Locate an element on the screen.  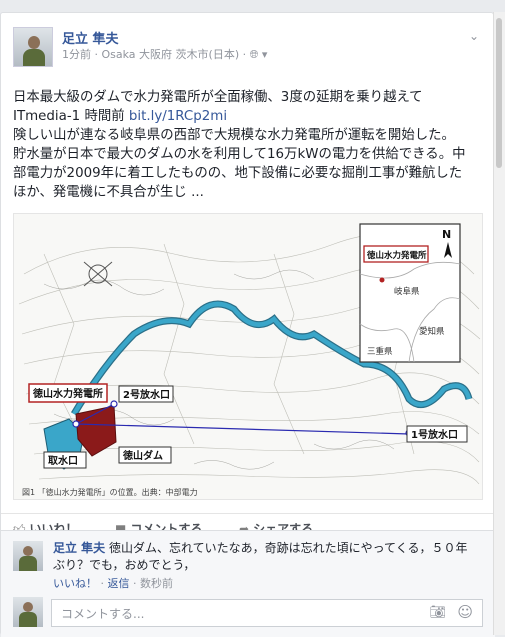
globe-icon: 🌐︎ is located at coordinates (254, 54).